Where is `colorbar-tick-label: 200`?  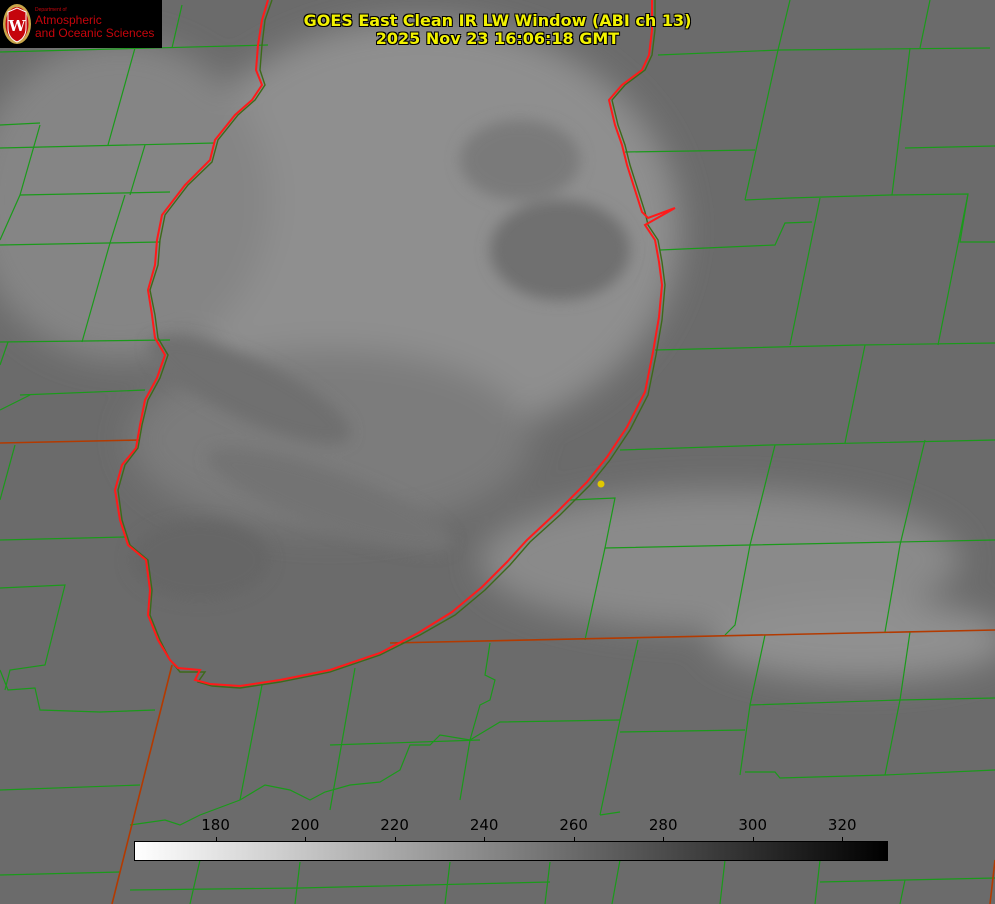 colorbar-tick-label: 200 is located at coordinates (305, 825).